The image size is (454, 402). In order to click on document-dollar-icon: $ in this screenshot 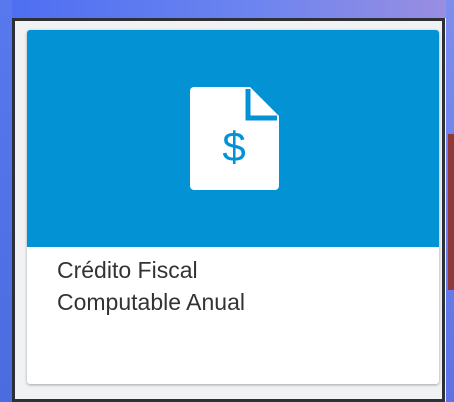, I will do `click(234, 138)`.